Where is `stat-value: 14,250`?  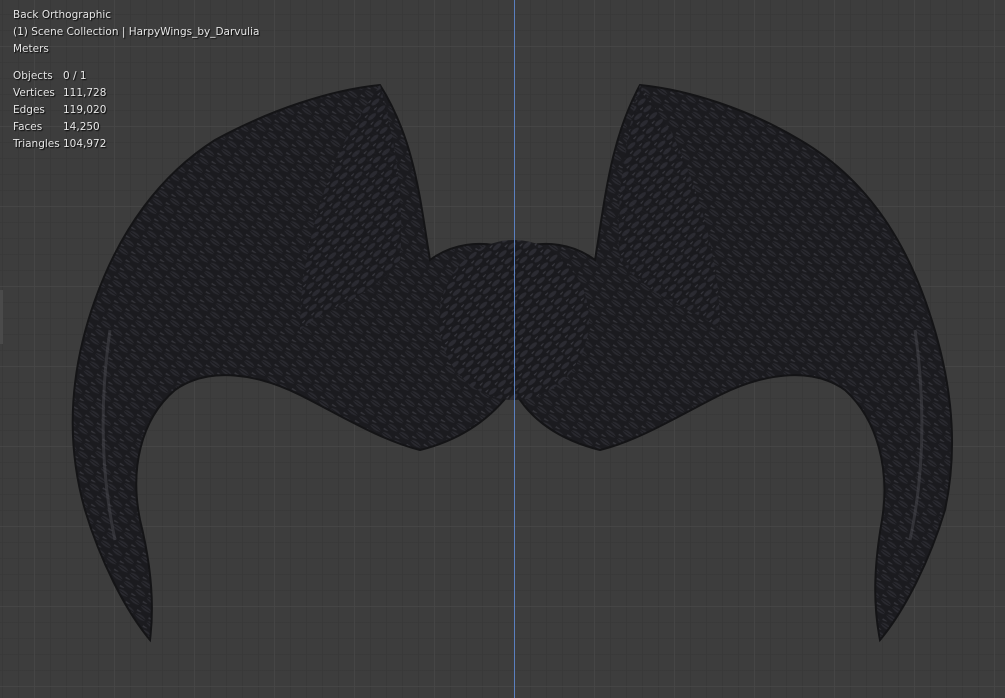
stat-value: 14,250 is located at coordinates (81, 127).